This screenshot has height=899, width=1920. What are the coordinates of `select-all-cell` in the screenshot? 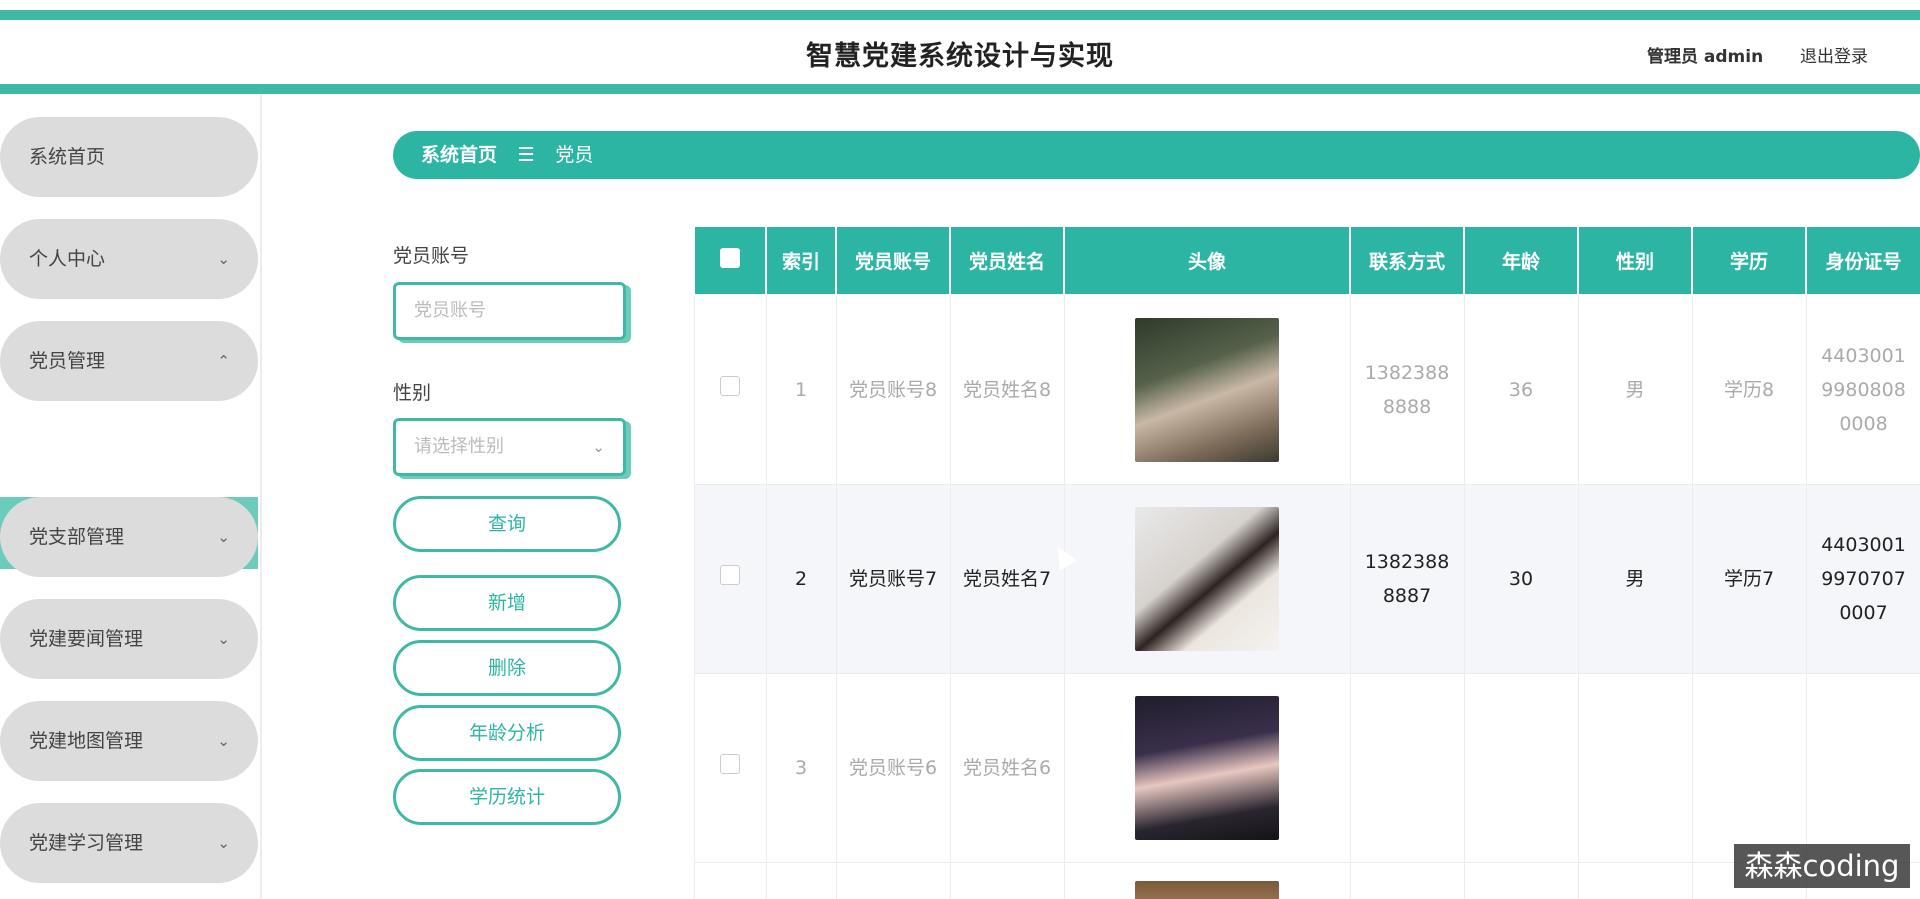 It's located at (730, 260).